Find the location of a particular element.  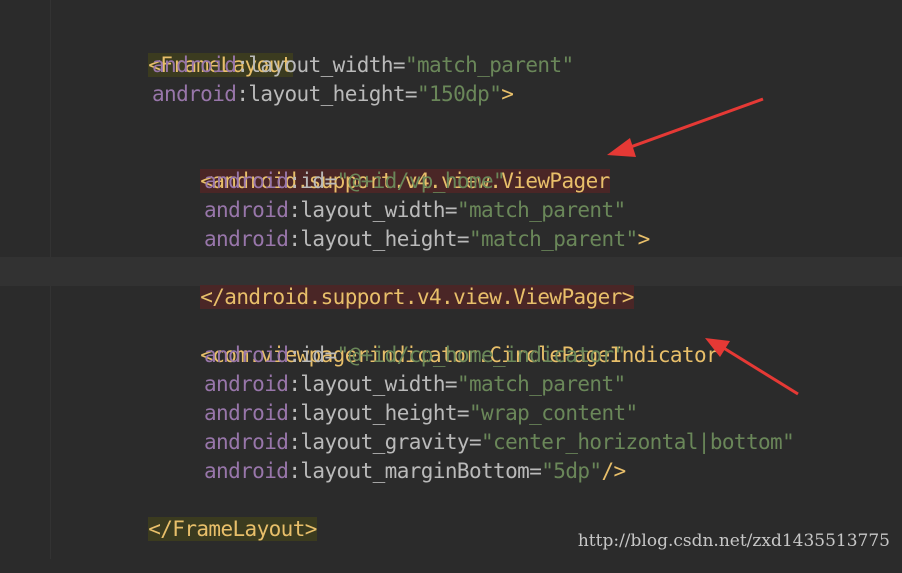

code-line-11: android:layout_width="match_parent" is located at coordinates (415, 384).